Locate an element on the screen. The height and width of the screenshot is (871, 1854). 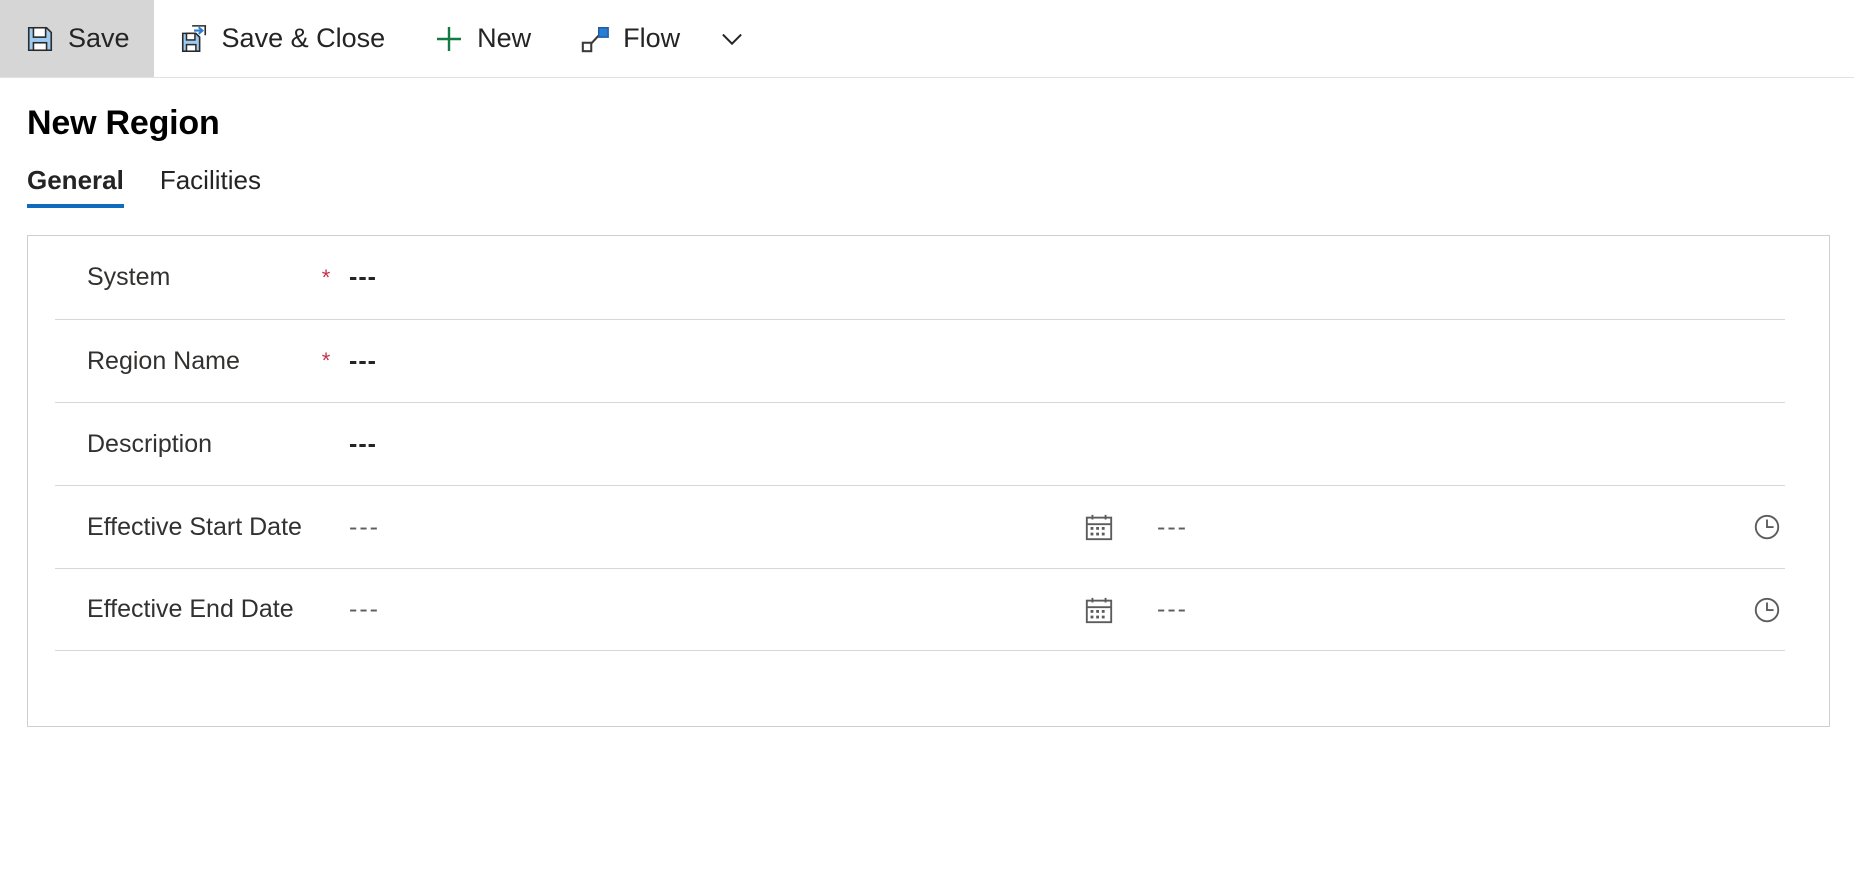
form-row-effective-end-date: Effective End Date --- --- is located at coordinates (920, 609).